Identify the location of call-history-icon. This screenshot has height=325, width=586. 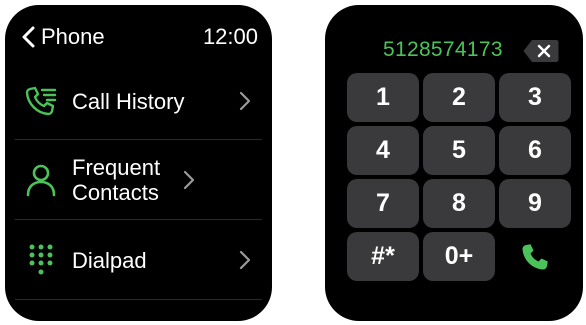
(41, 101).